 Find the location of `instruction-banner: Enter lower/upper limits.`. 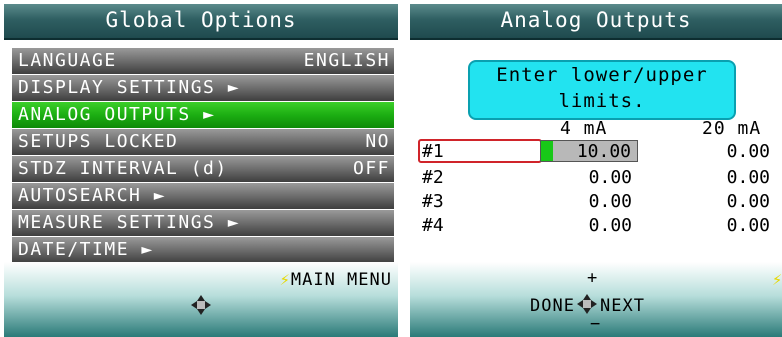

instruction-banner: Enter lower/upper limits. is located at coordinates (602, 90).